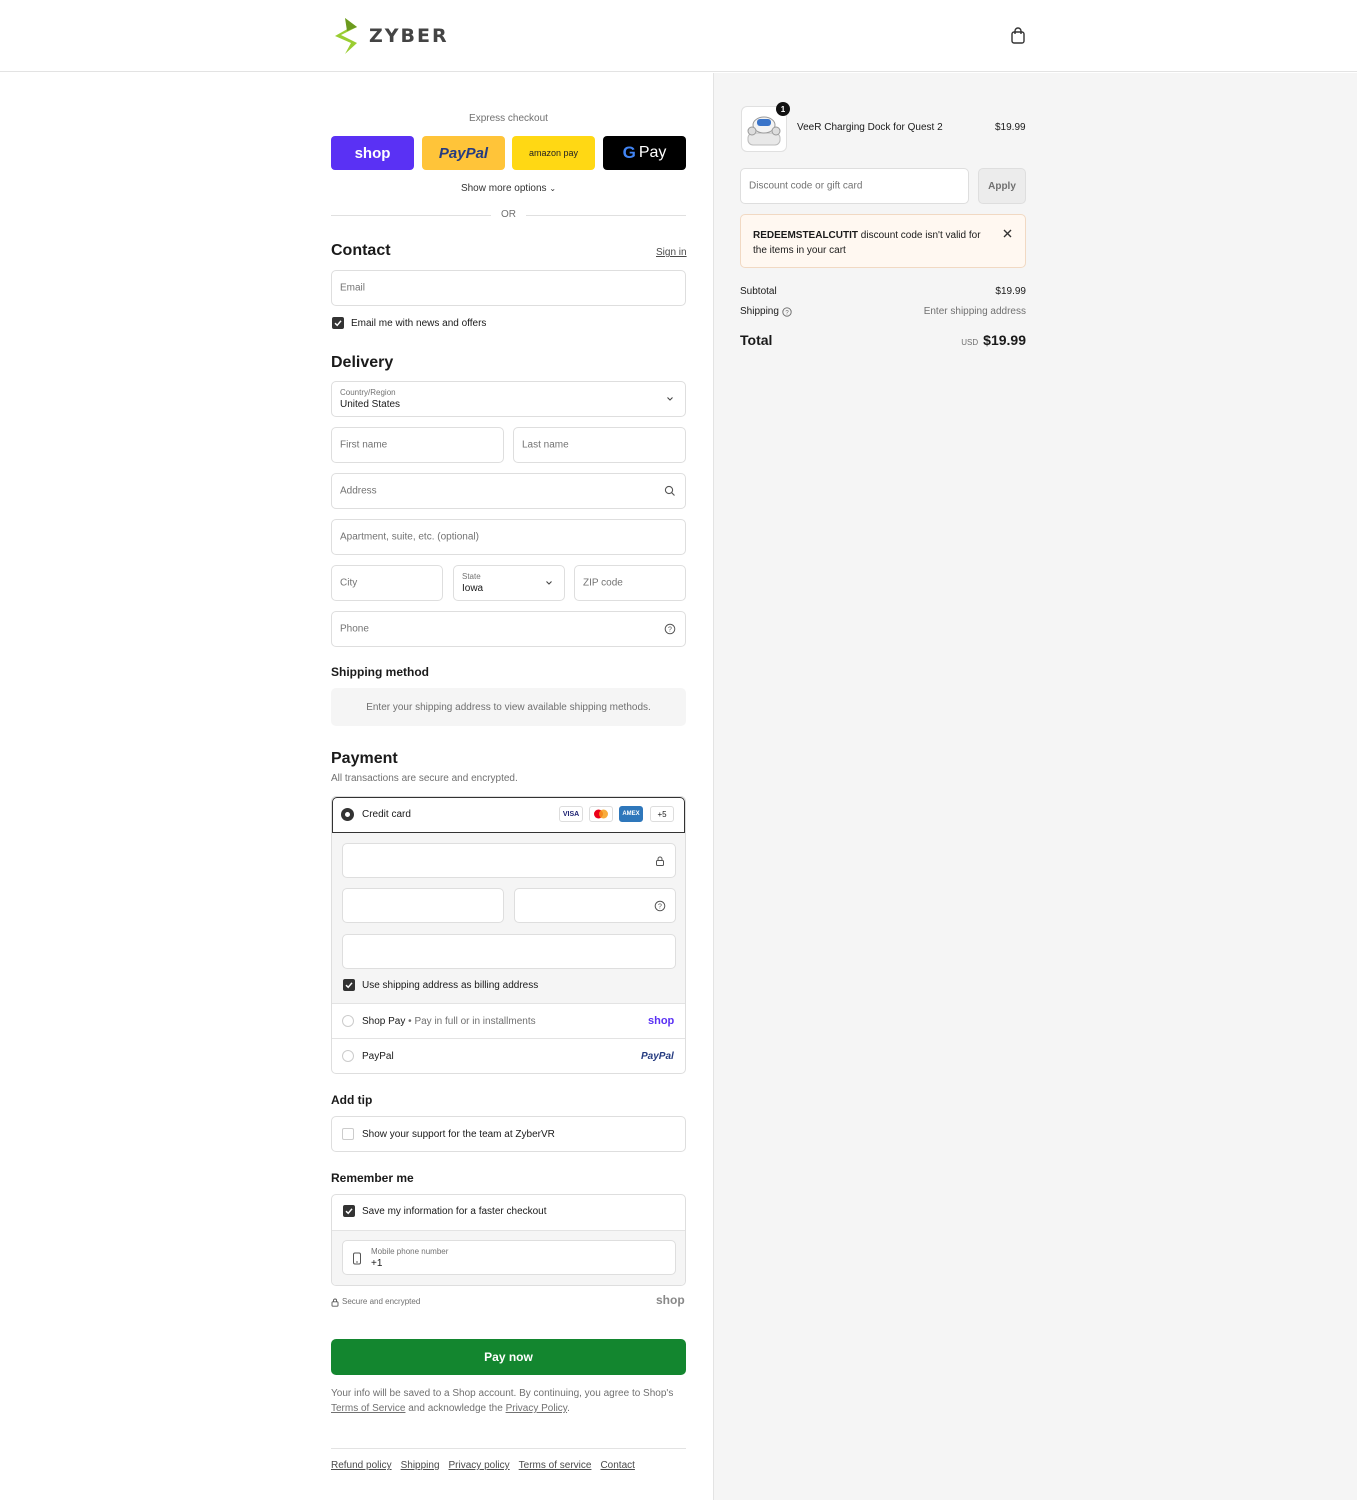  What do you see at coordinates (387, 583) in the screenshot?
I see `city-field: City` at bounding box center [387, 583].